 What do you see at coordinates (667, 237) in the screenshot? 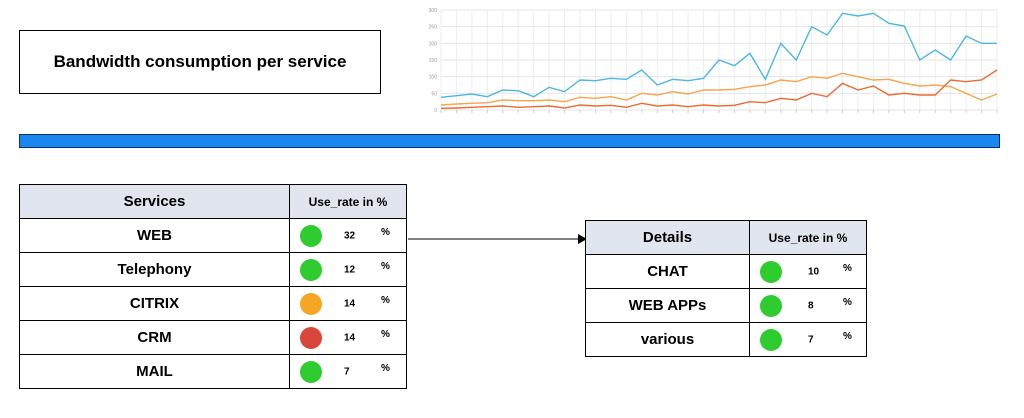
I see `details-header: Details` at bounding box center [667, 237].